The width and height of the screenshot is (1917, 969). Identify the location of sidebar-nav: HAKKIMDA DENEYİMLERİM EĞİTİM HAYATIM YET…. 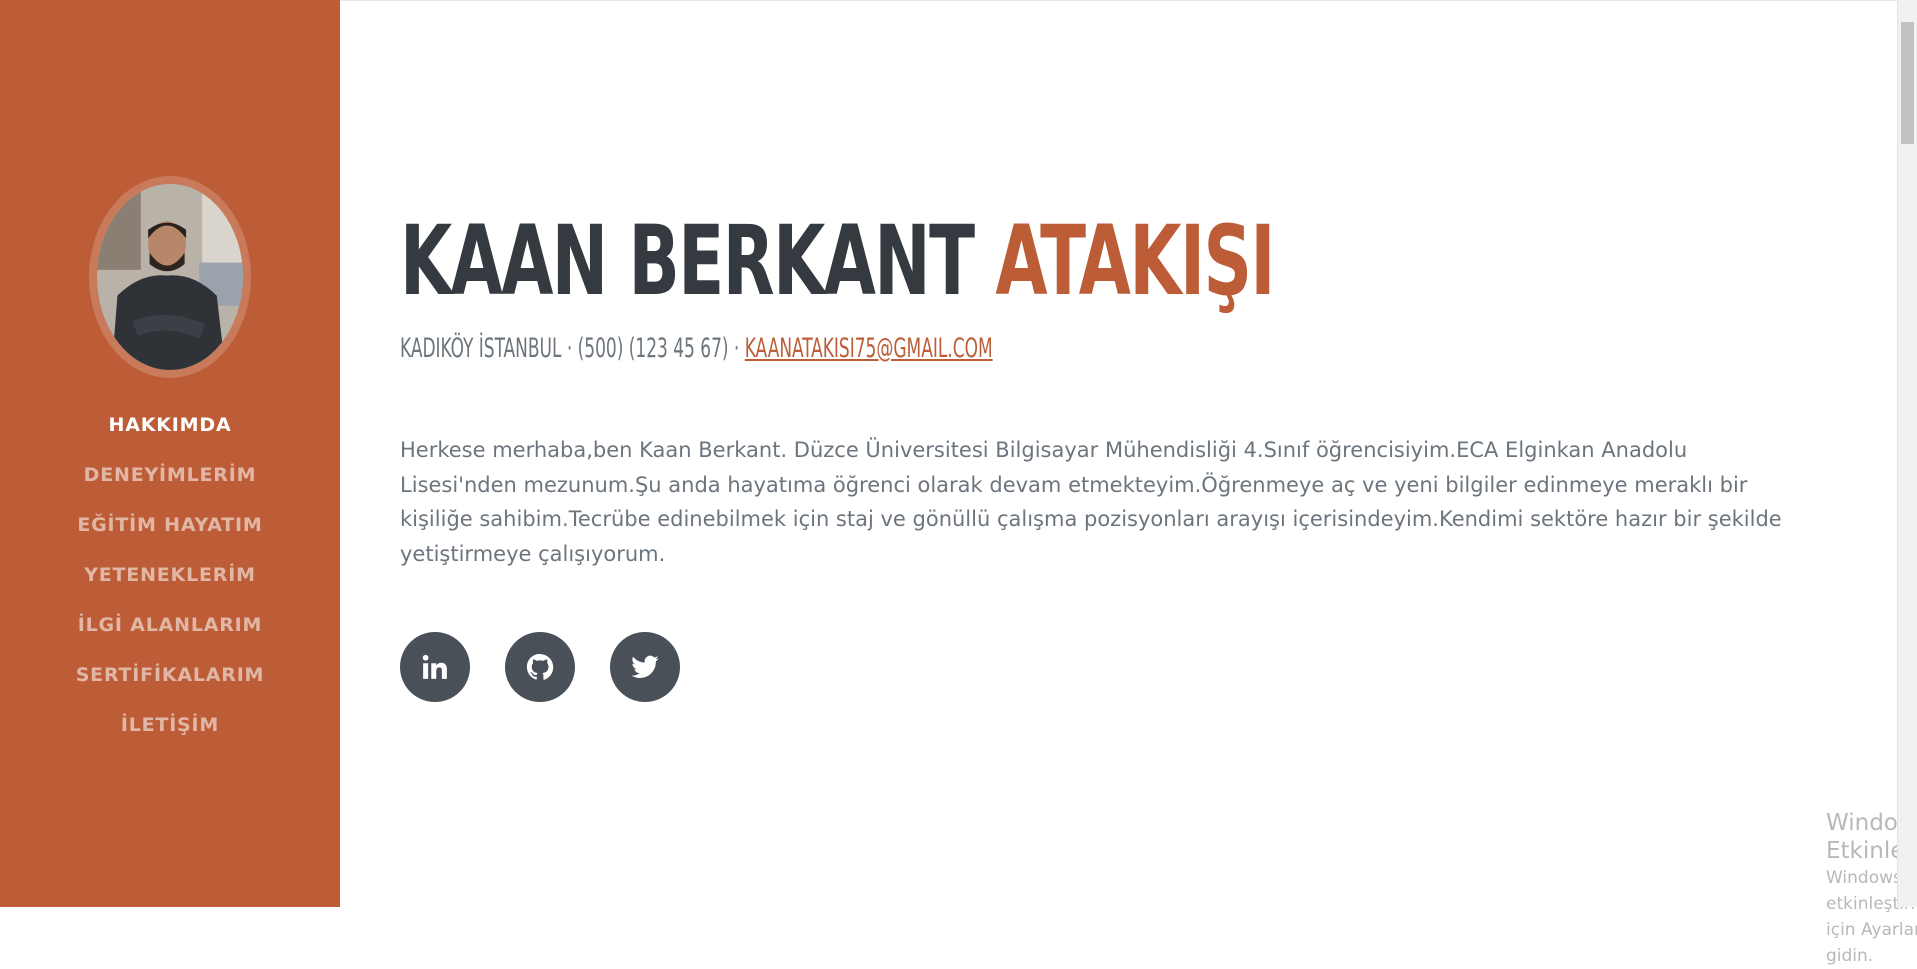
(170, 575).